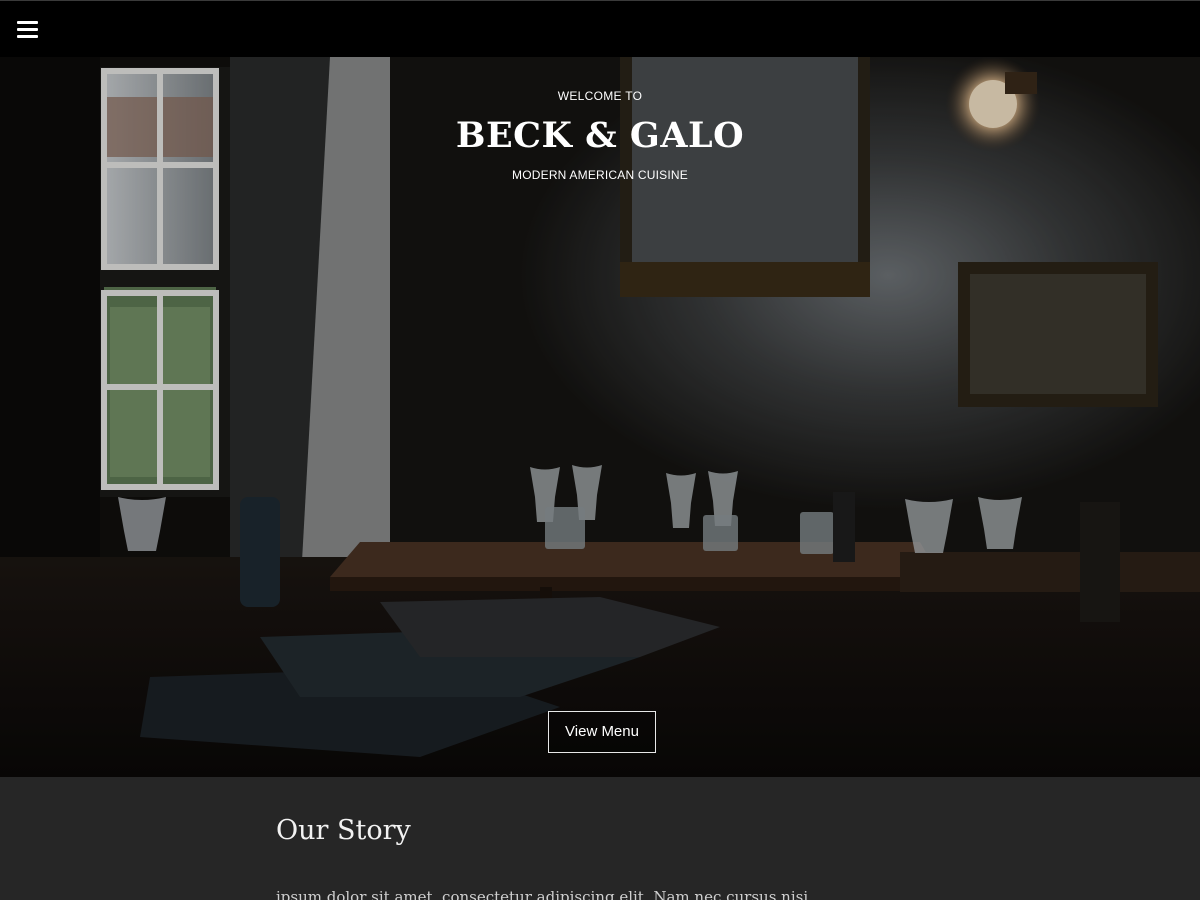  What do you see at coordinates (600, 96) in the screenshot?
I see `welcome-label: WELCOME TO` at bounding box center [600, 96].